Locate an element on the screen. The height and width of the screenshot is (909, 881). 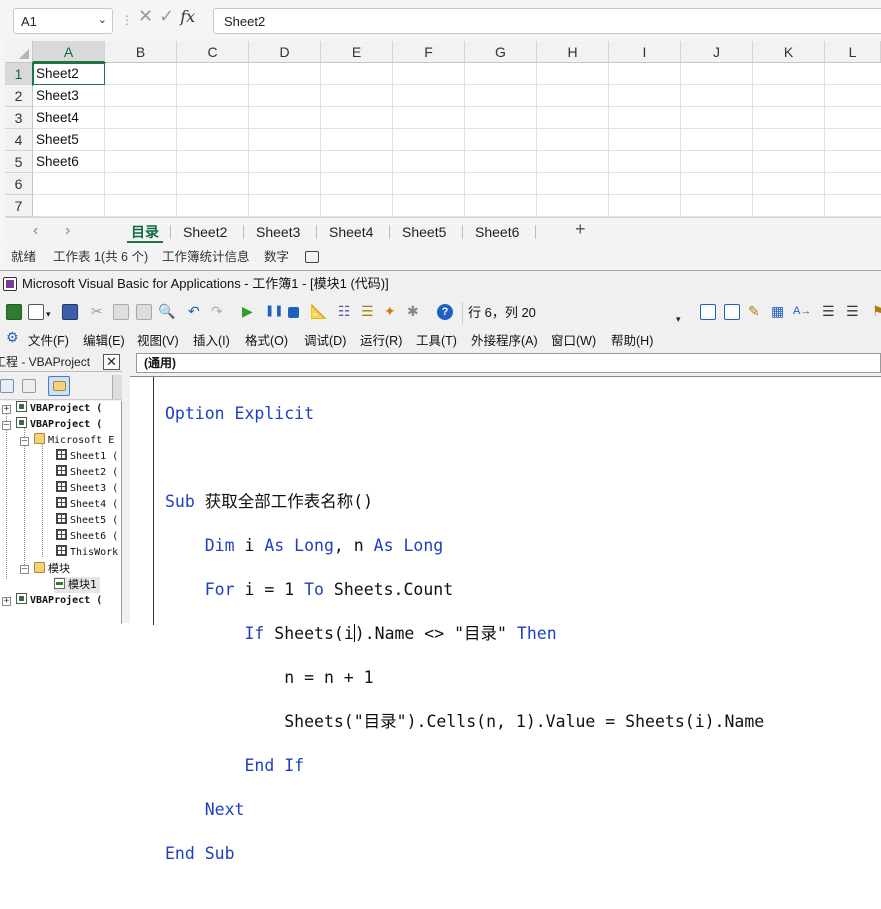
quick-info-icon: A→ is located at coordinates (802, 311).